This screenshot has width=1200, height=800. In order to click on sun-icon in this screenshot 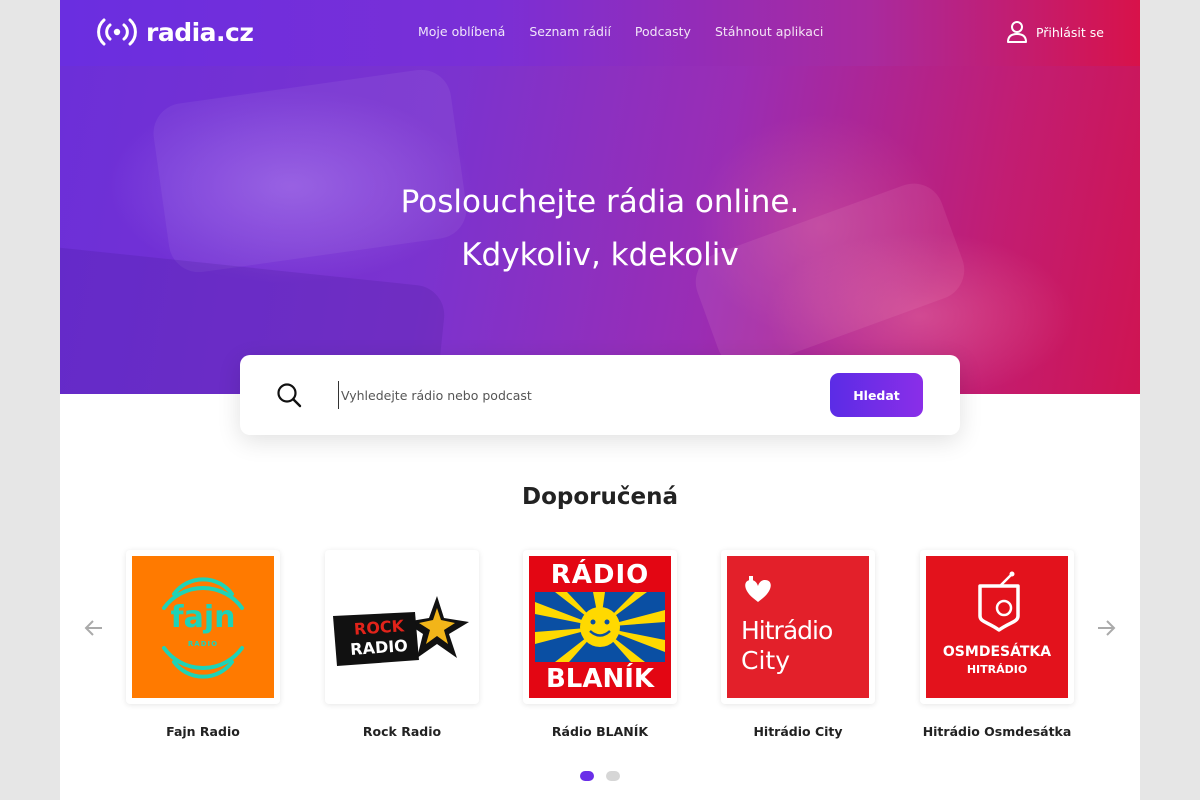, I will do `click(600, 627)`.